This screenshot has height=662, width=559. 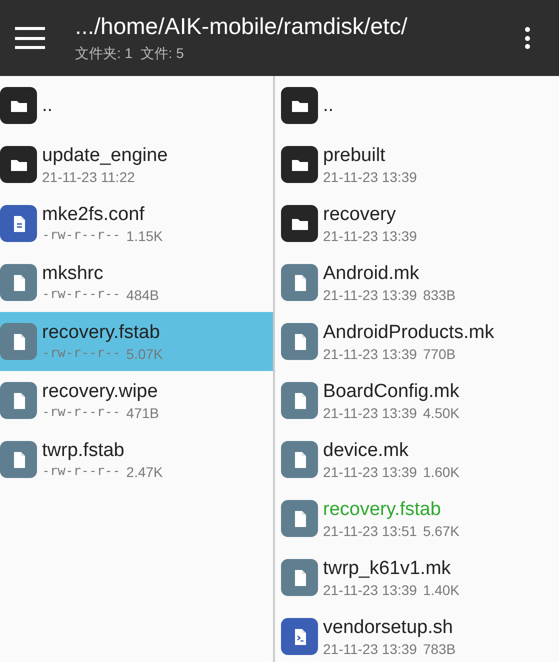 I want to click on file-row: recovery.fstab -rw-r--r-- 5.07K, so click(x=136, y=341).